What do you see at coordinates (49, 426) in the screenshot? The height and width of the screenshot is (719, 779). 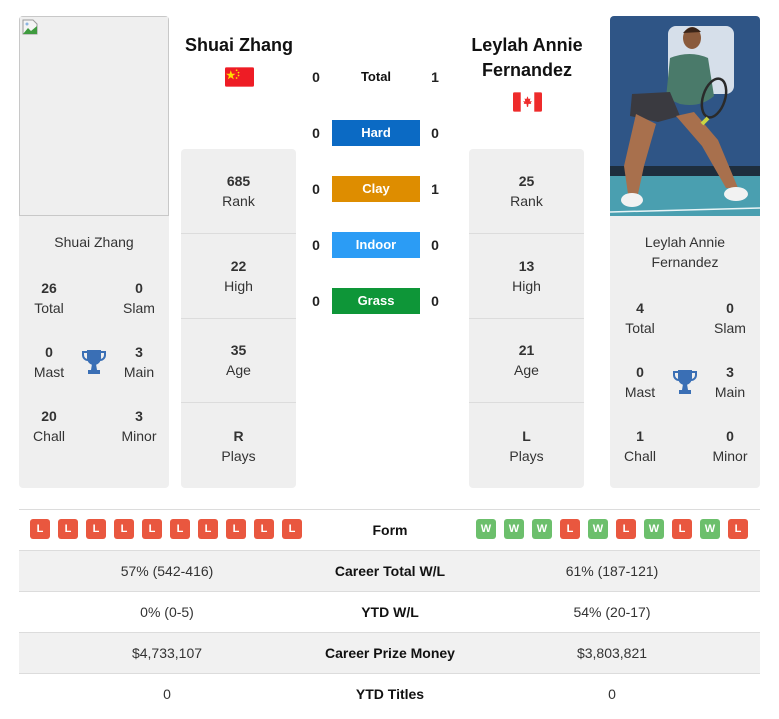 I see `player1-titles-challenger: 20 Chall` at bounding box center [49, 426].